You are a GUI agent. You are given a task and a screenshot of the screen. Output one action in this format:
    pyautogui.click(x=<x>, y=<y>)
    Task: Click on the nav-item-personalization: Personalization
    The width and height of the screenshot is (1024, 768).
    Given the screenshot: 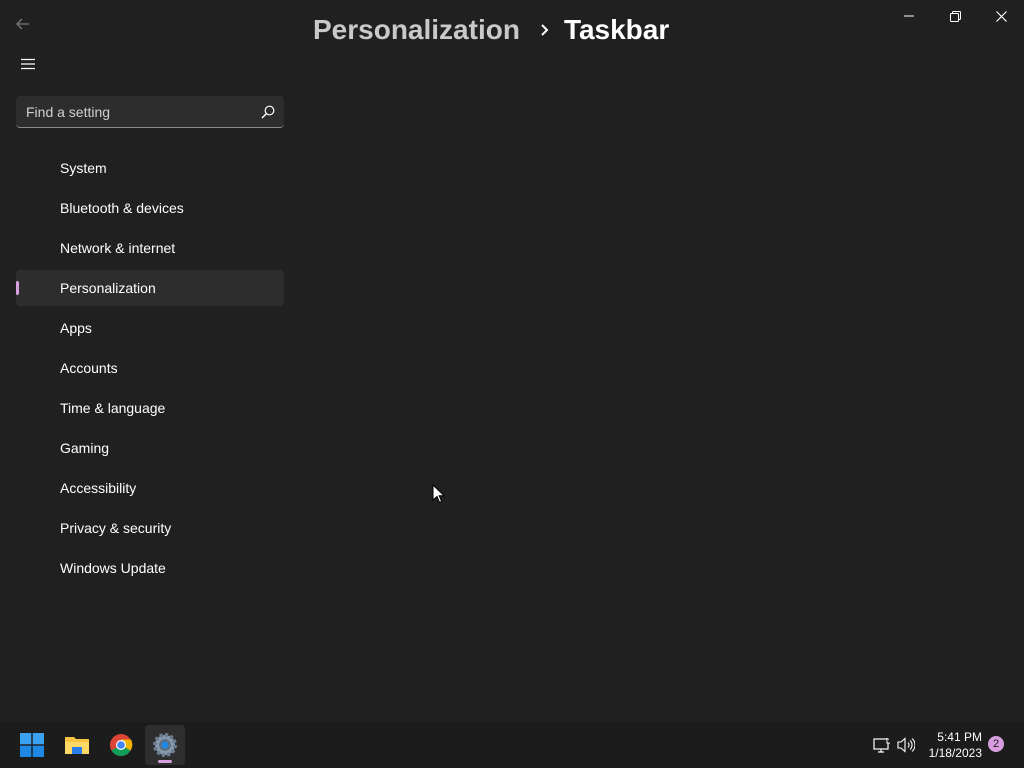 What is the action you would take?
    pyautogui.click(x=150, y=288)
    